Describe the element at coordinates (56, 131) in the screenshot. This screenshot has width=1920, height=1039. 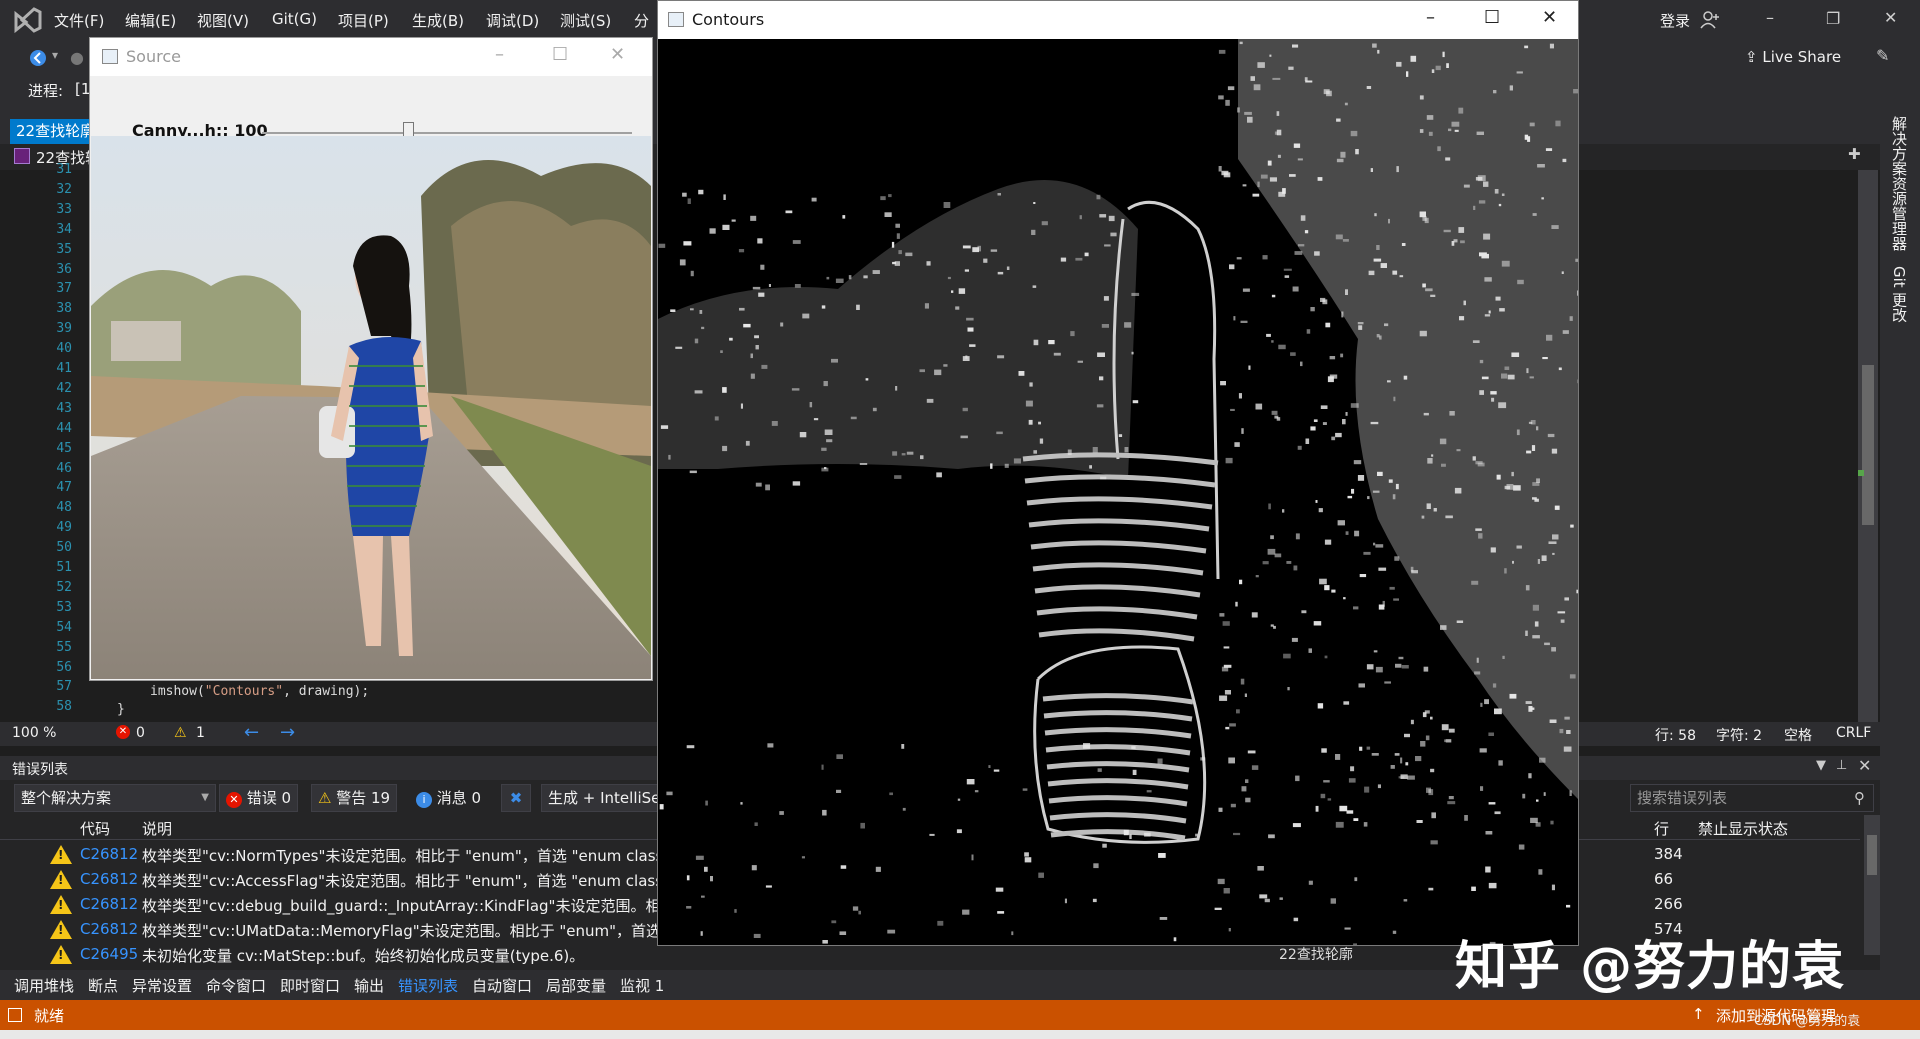
I see `tab-22-find-contours: 22查找轮廓` at that location.